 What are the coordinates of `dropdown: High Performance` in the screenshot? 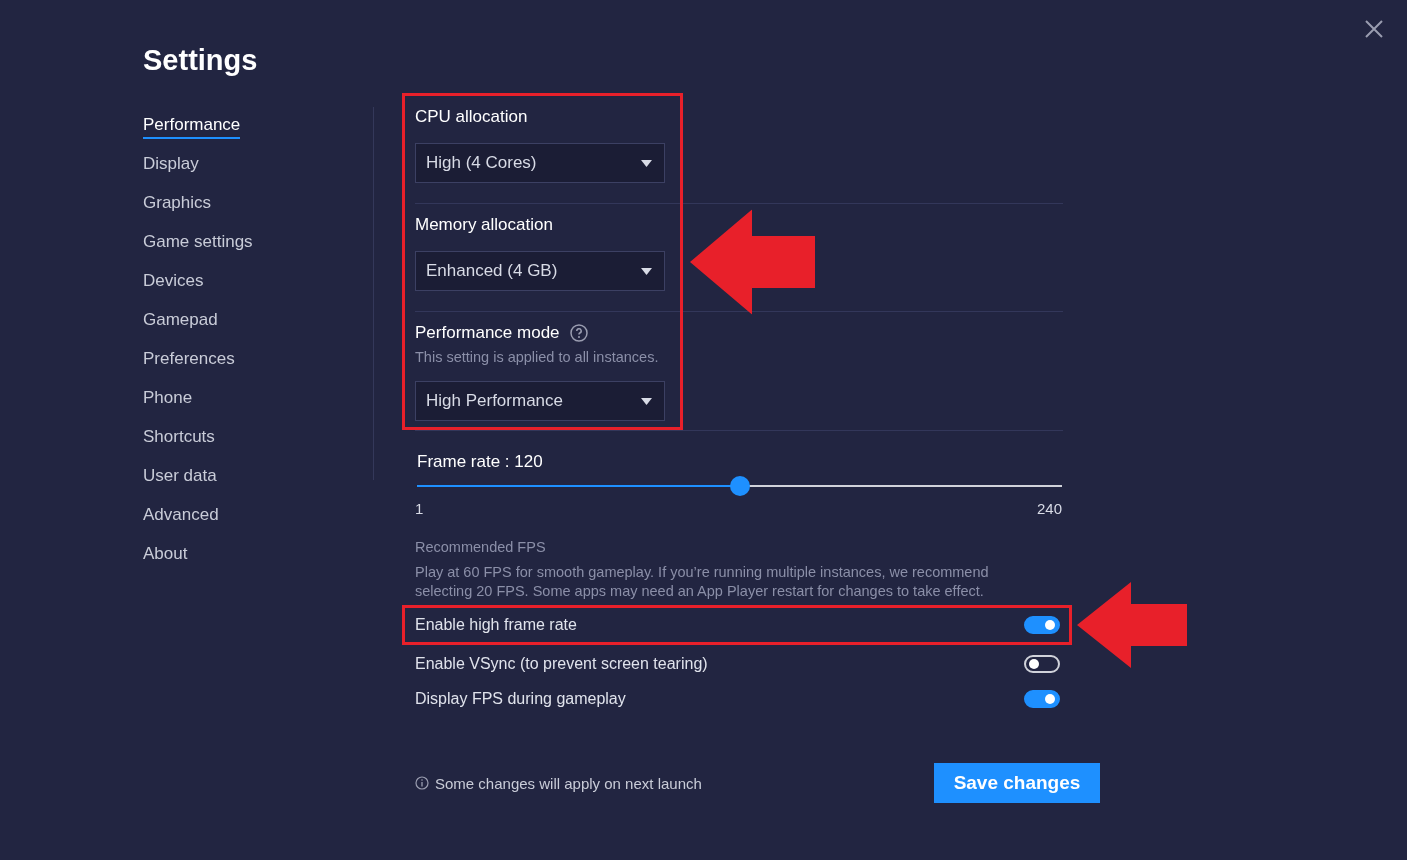 It's located at (540, 401).